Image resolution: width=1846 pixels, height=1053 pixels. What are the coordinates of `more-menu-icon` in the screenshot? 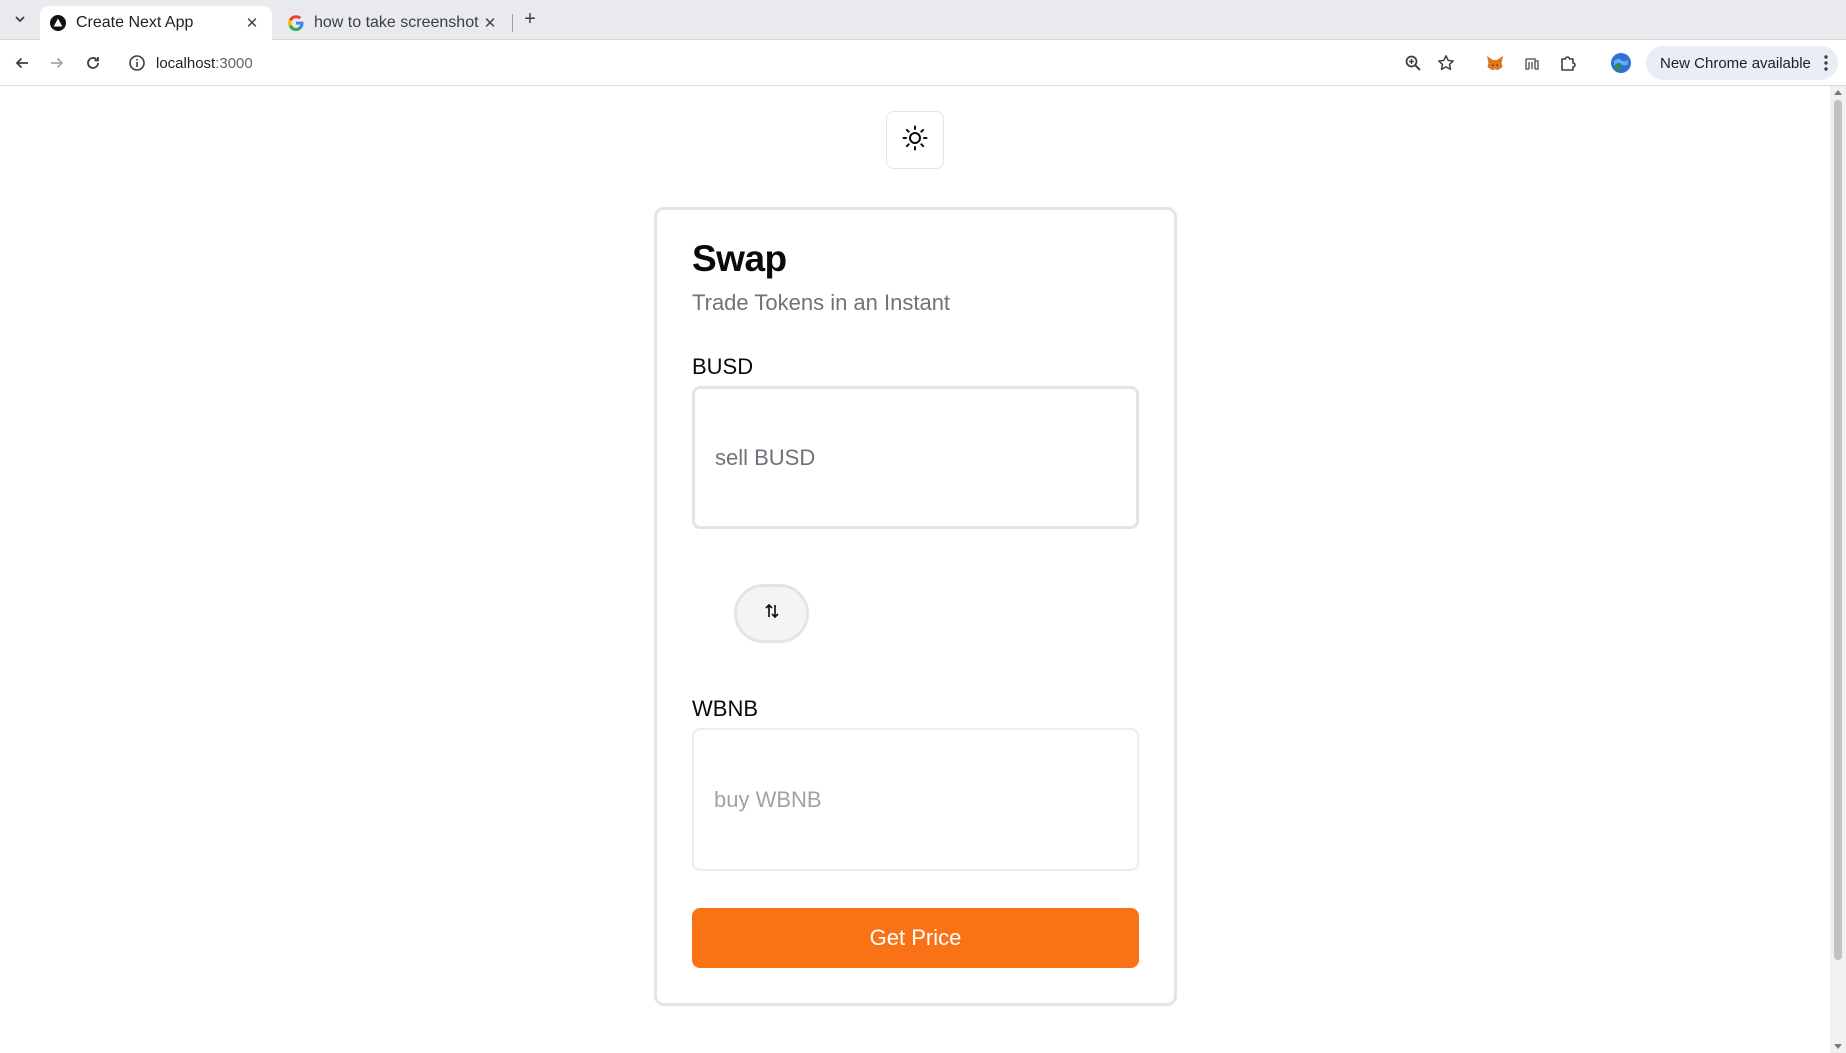 It's located at (1826, 65).